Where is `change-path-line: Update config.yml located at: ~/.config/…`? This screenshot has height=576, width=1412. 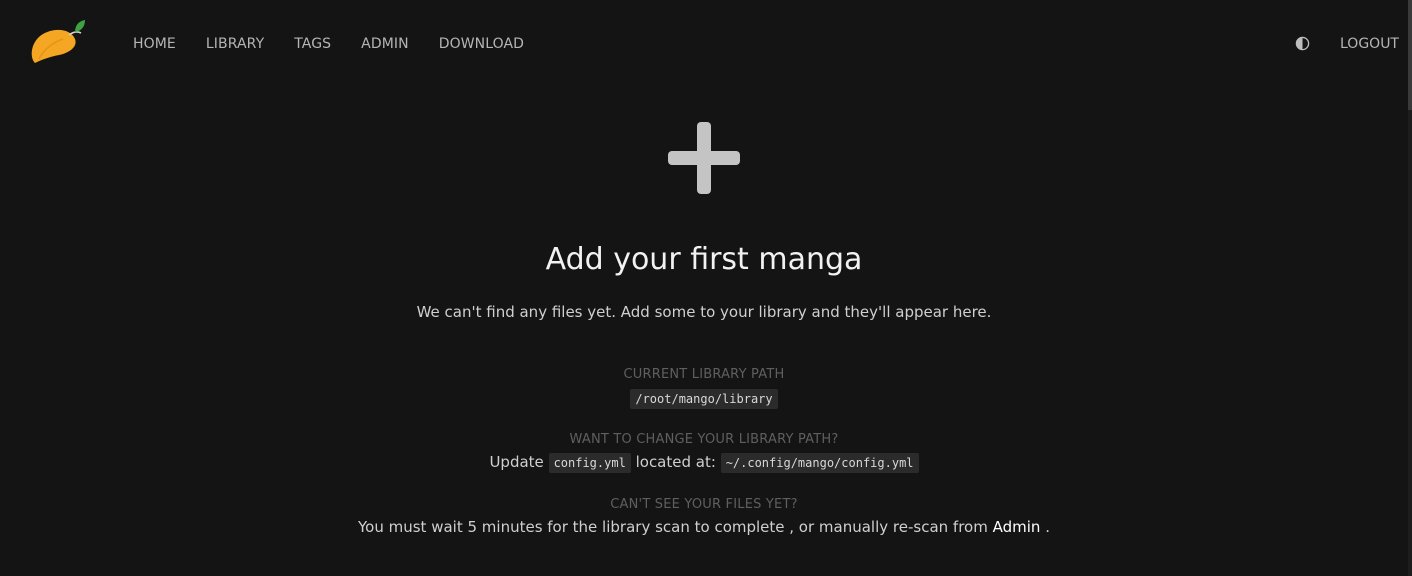 change-path-line: Update config.yml located at: ~/.config/… is located at coordinates (704, 462).